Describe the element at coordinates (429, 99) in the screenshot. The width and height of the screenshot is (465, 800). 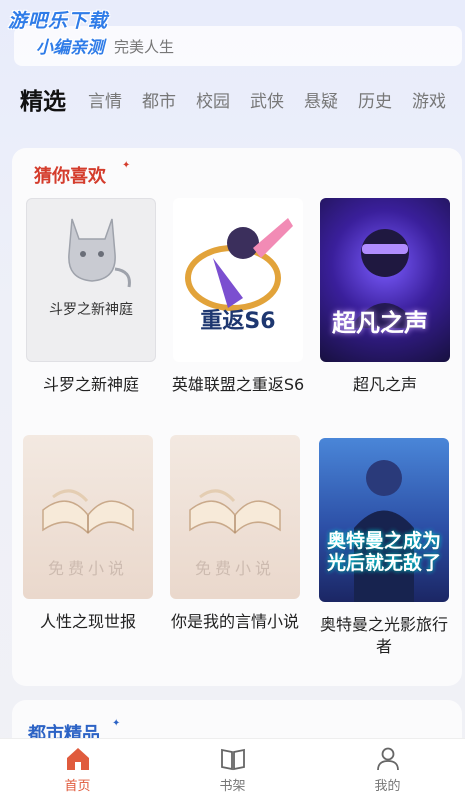
I see `tab-game: 游戏` at that location.